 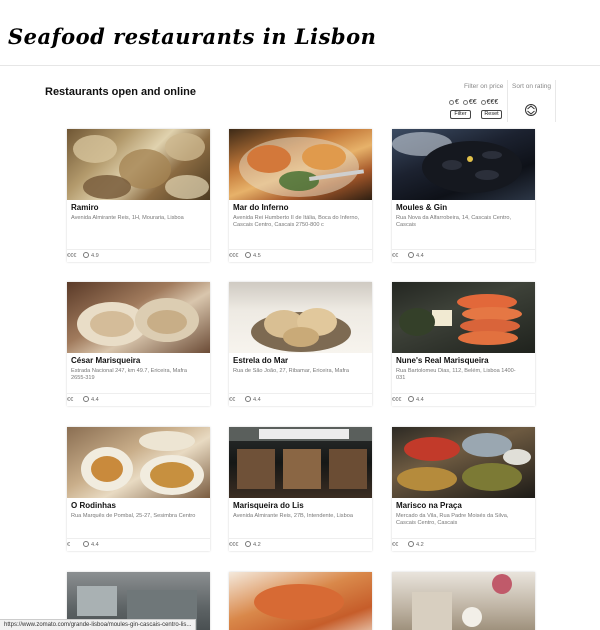 I want to click on price-filter-label: Filter on price, so click(x=484, y=86).